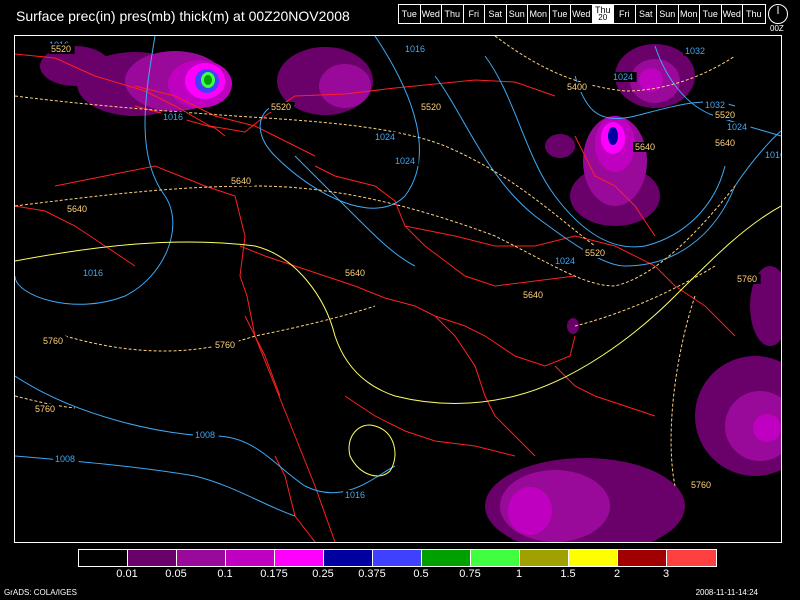  I want to click on legend-label: 0.375, so click(372, 574).